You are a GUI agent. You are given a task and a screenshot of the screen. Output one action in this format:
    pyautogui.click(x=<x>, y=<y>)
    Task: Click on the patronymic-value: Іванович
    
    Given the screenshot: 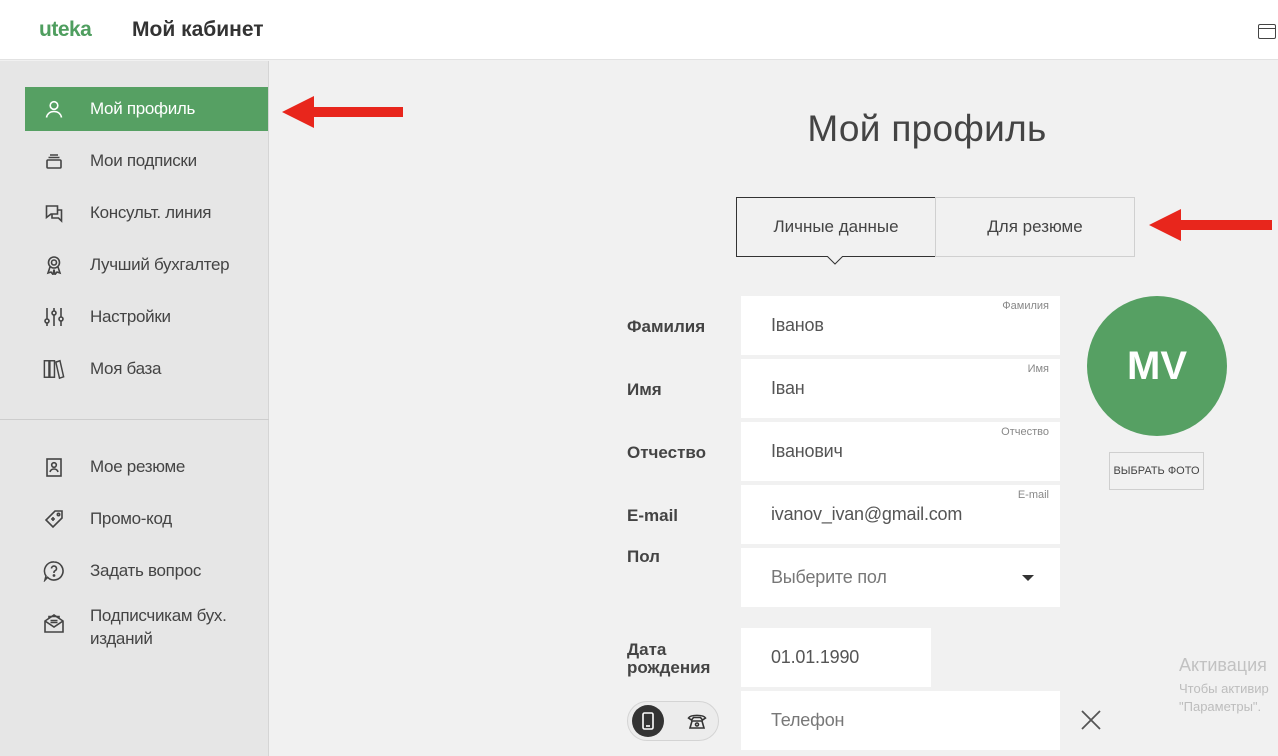 What is the action you would take?
    pyautogui.click(x=807, y=451)
    